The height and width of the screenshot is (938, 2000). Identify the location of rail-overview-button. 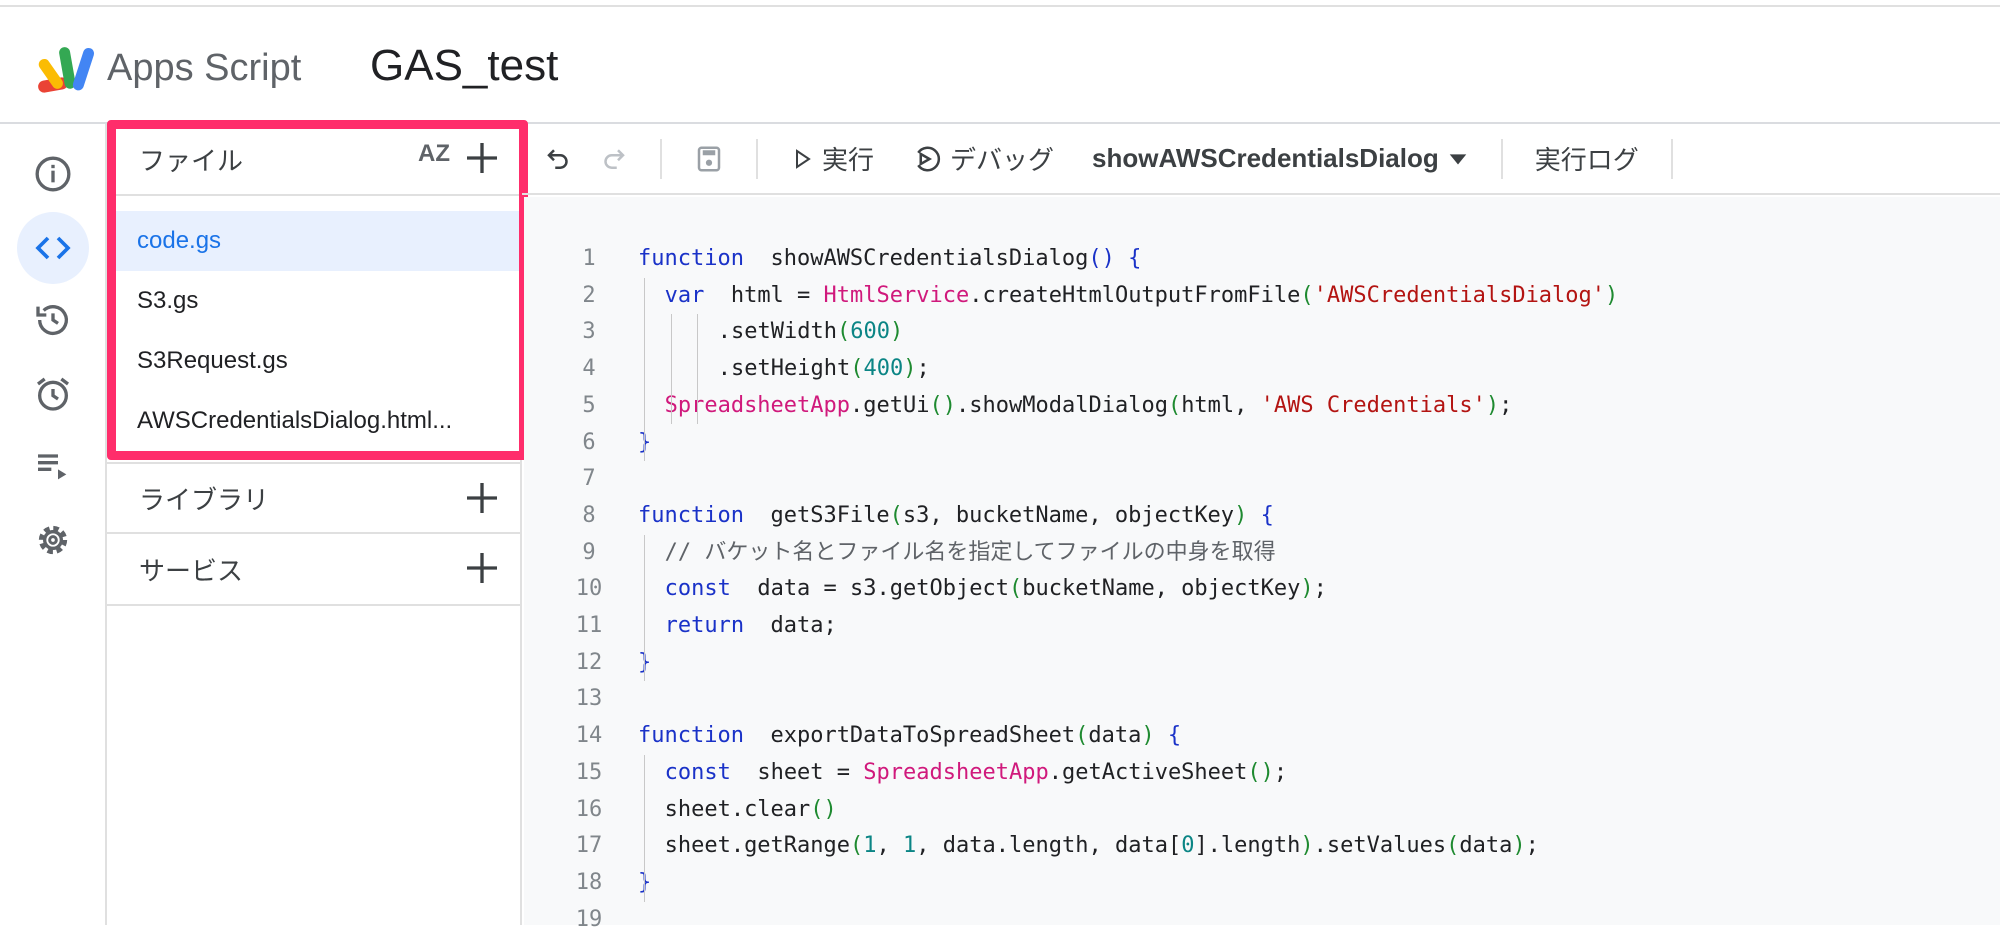
(53, 174).